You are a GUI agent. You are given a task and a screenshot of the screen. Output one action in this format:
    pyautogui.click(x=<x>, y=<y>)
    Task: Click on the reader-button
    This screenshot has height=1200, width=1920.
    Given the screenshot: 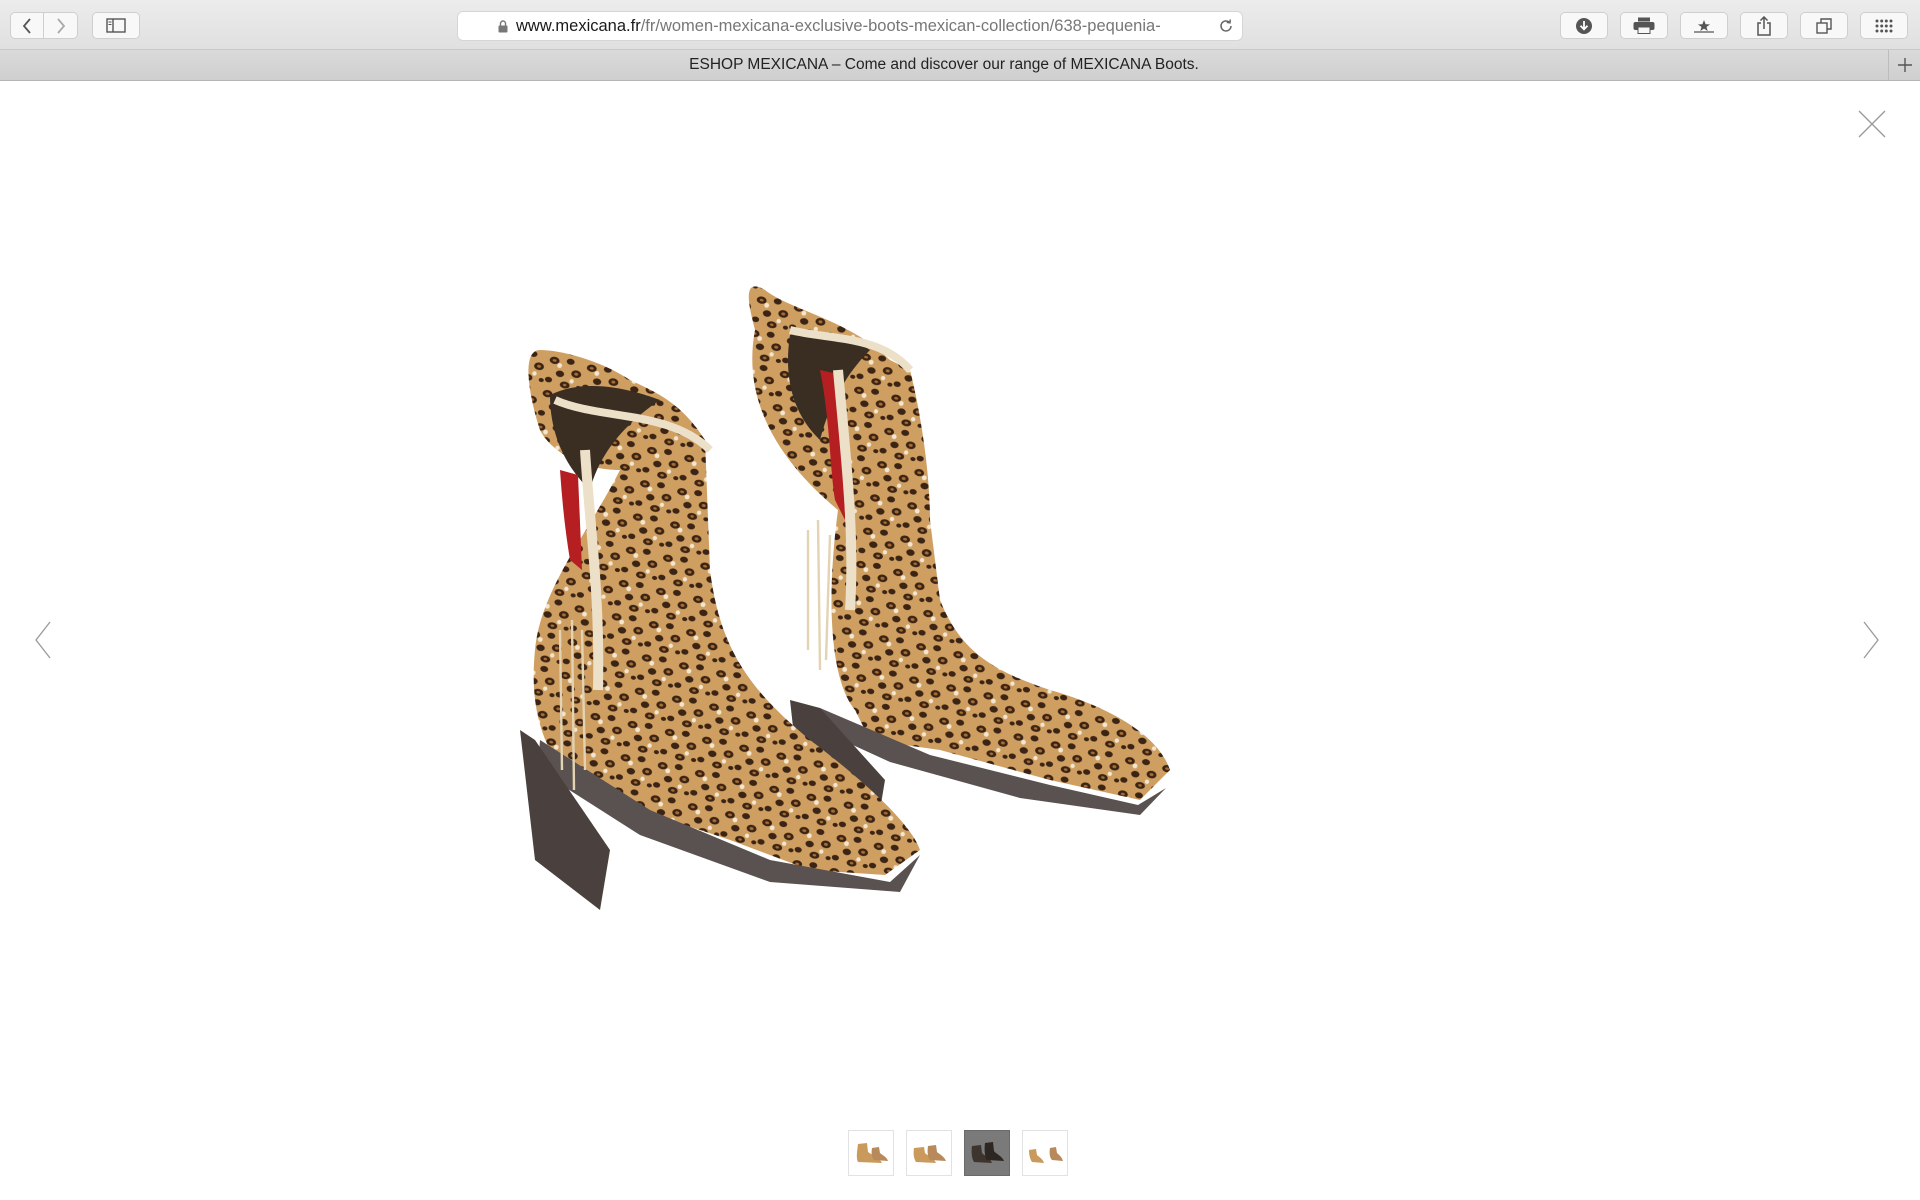 What is the action you would take?
    pyautogui.click(x=1704, y=25)
    